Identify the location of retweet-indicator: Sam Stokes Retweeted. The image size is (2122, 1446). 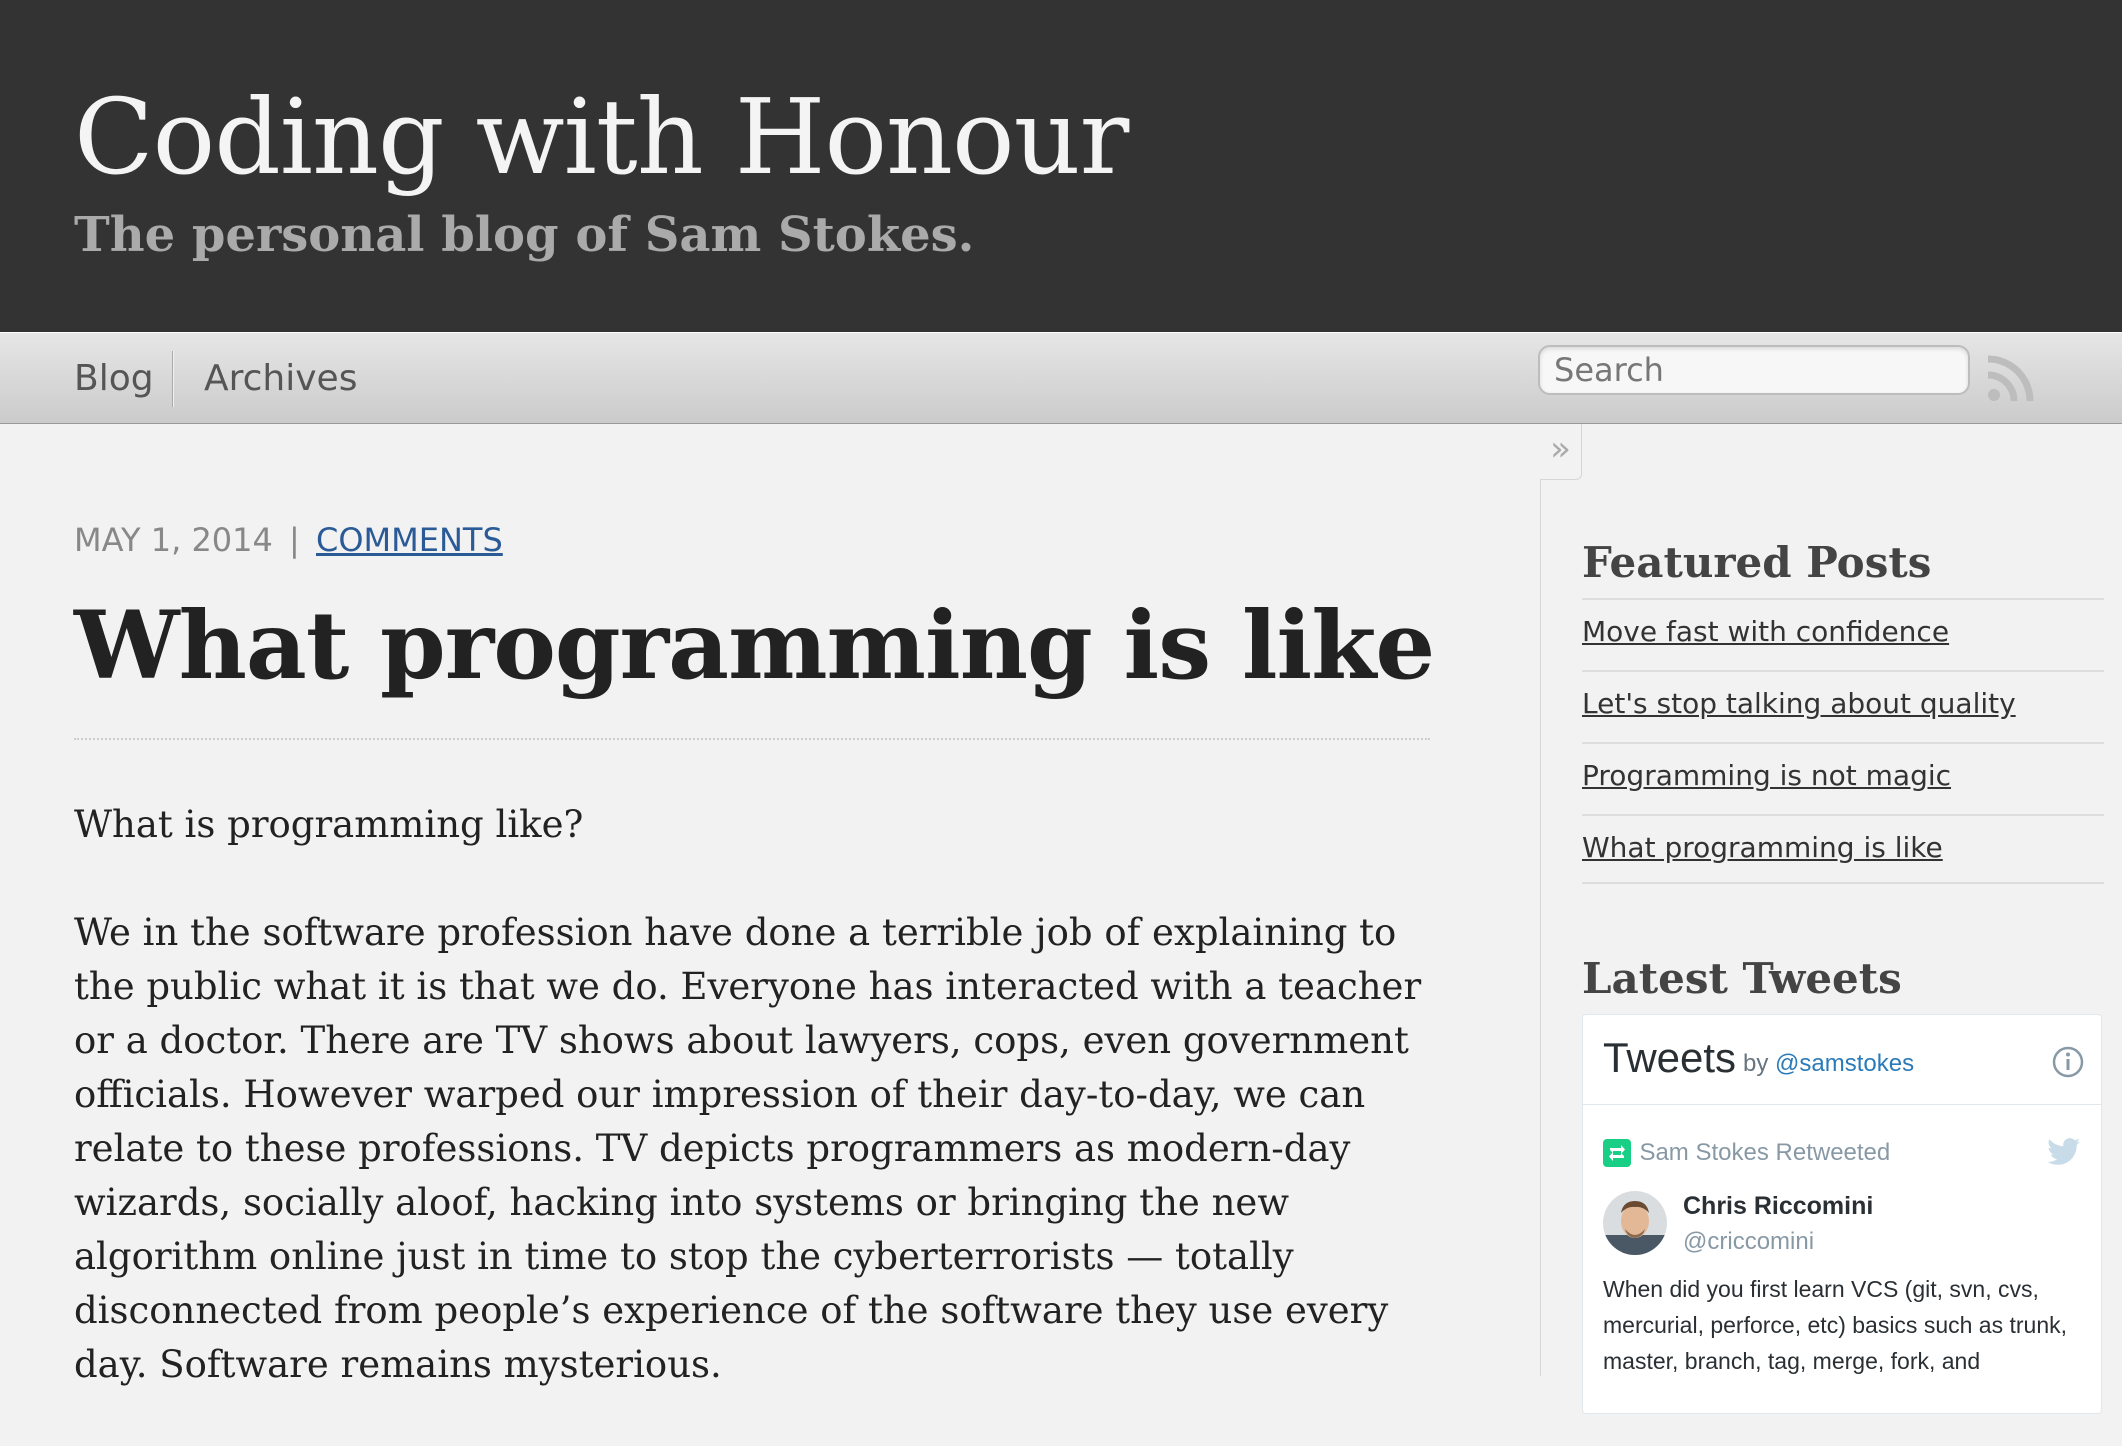
(1746, 1155).